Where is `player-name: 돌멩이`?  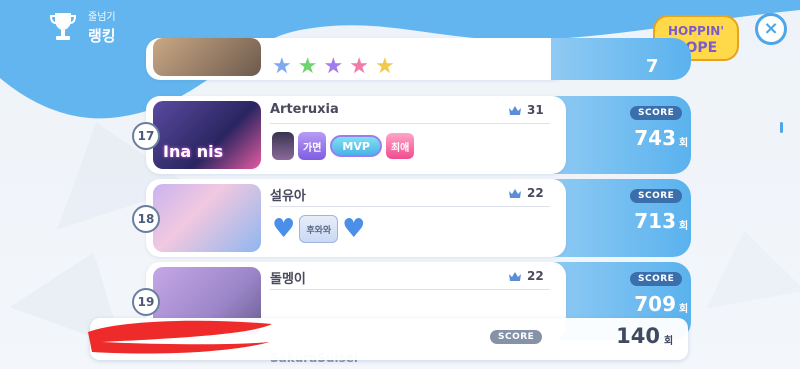
player-name: 돌멩이 is located at coordinates (288, 279).